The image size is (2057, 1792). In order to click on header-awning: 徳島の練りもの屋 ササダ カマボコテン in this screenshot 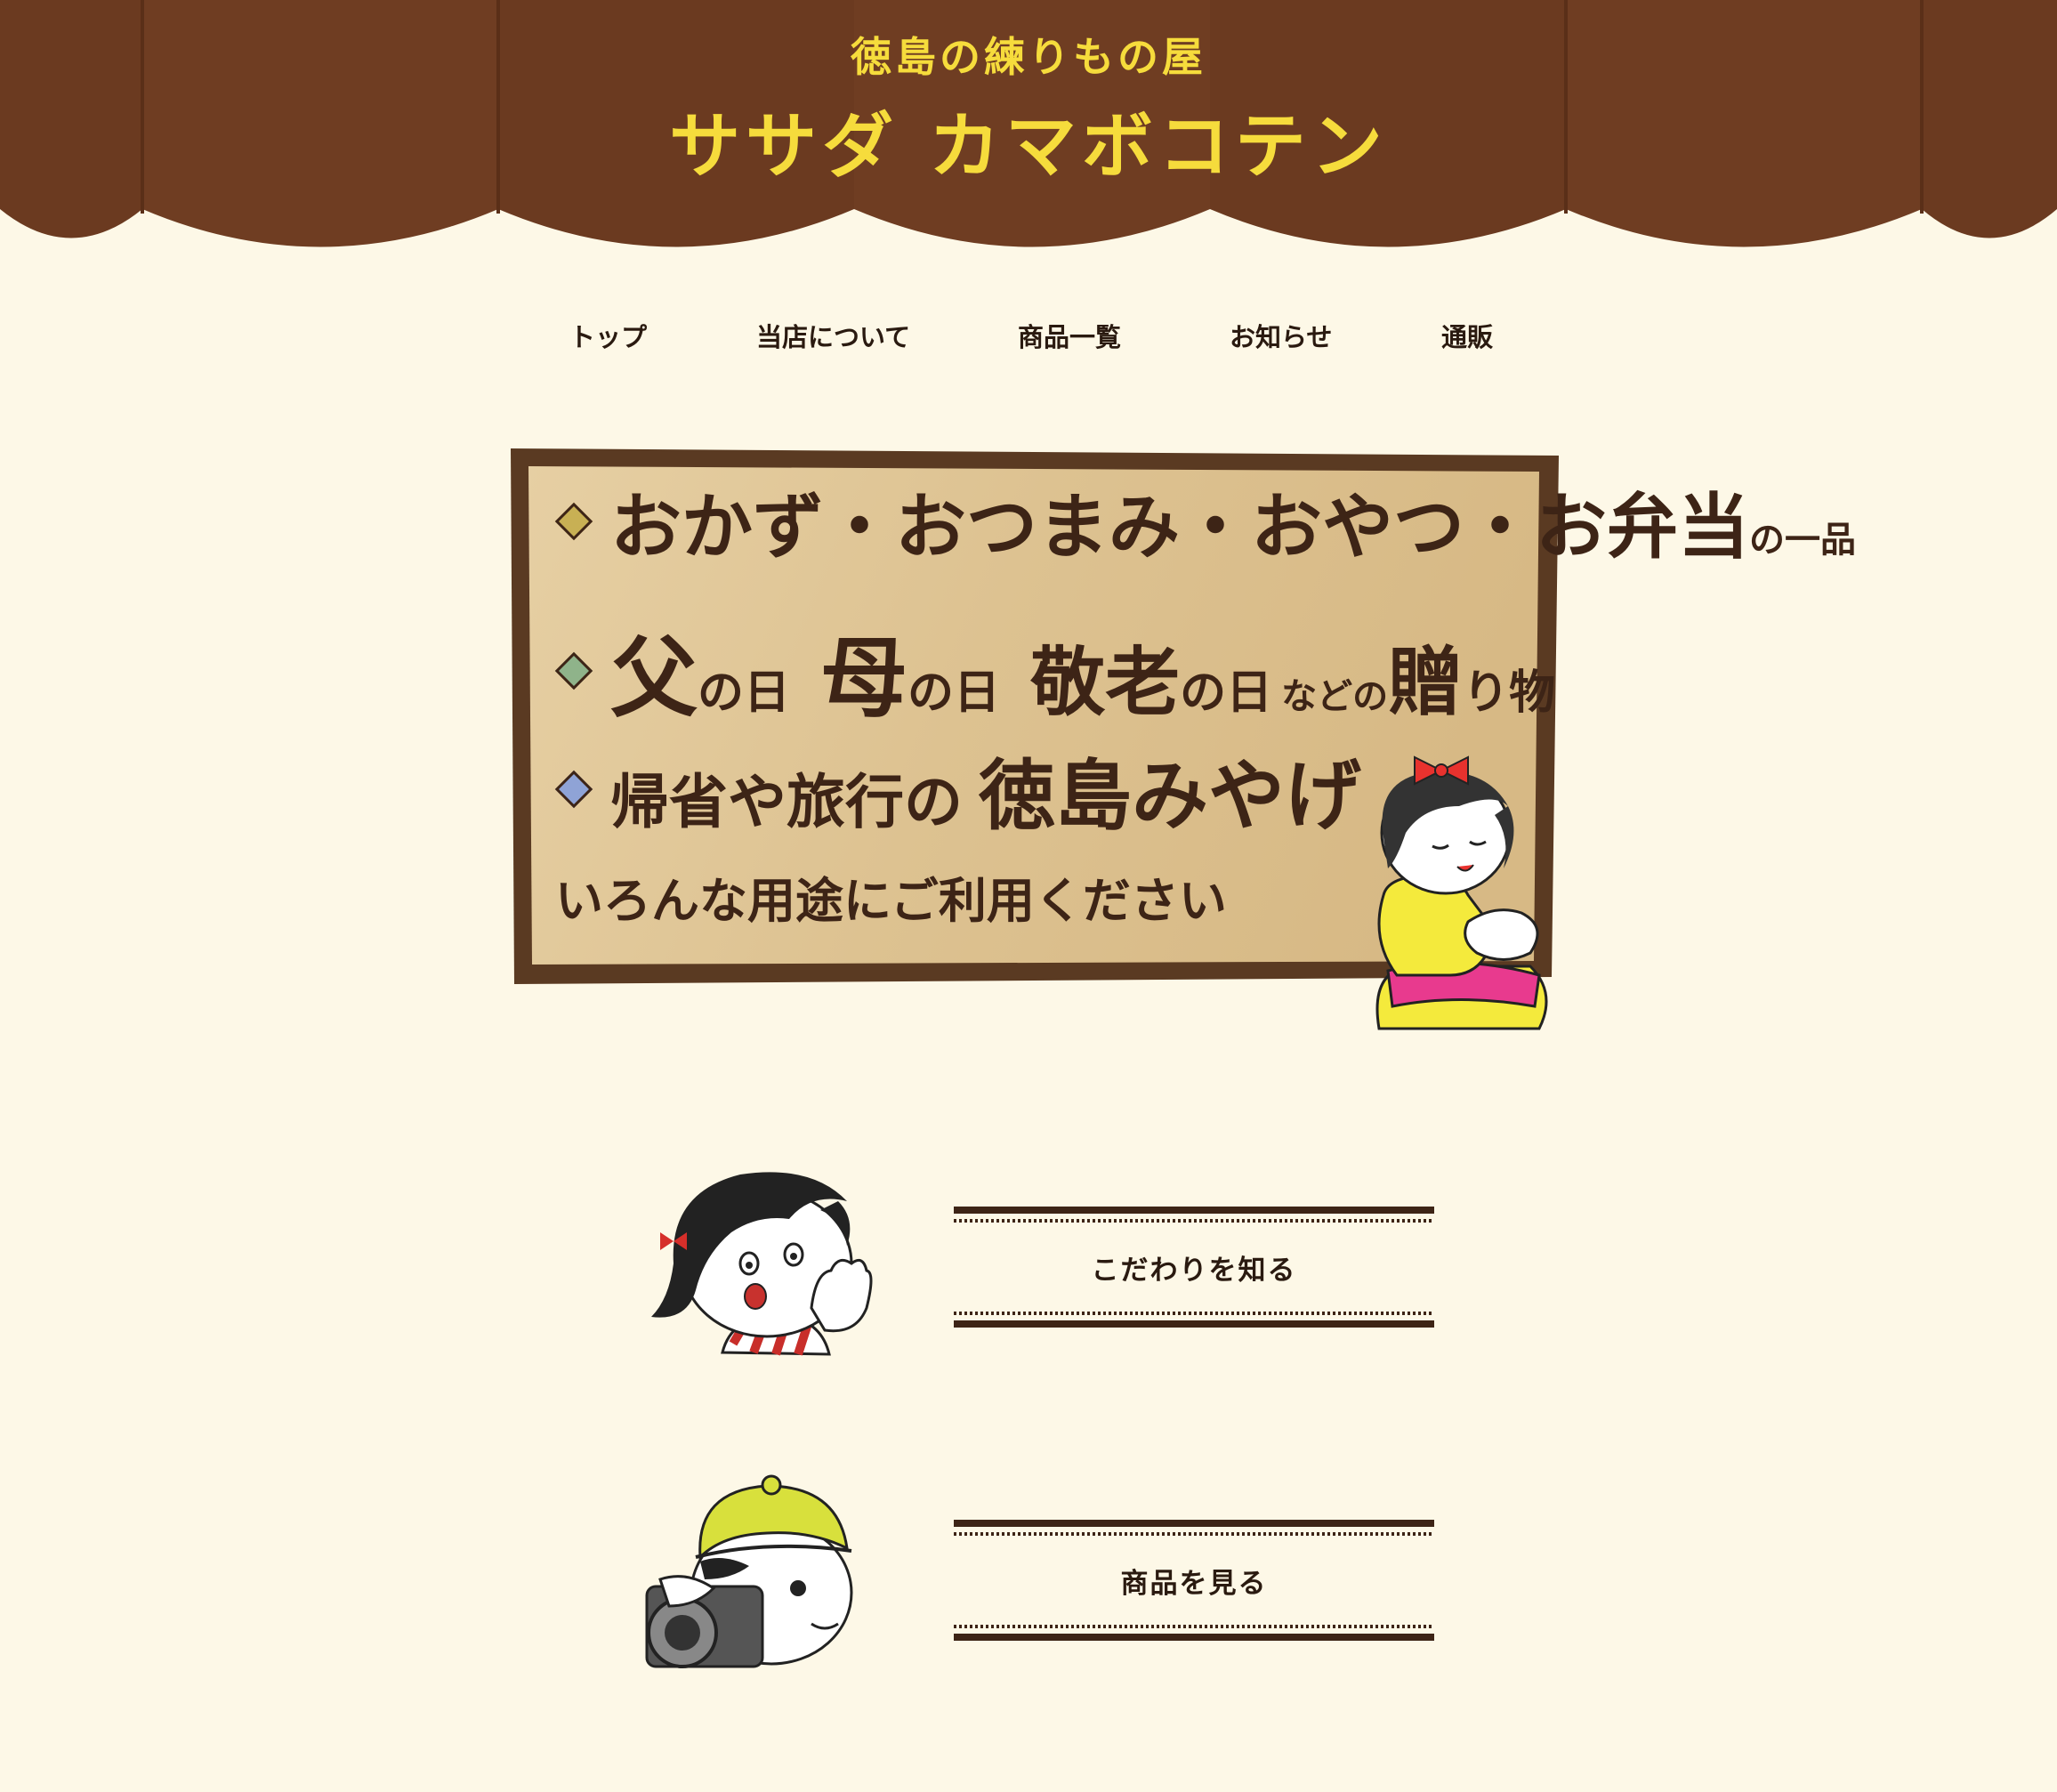, I will do `click(1028, 133)`.